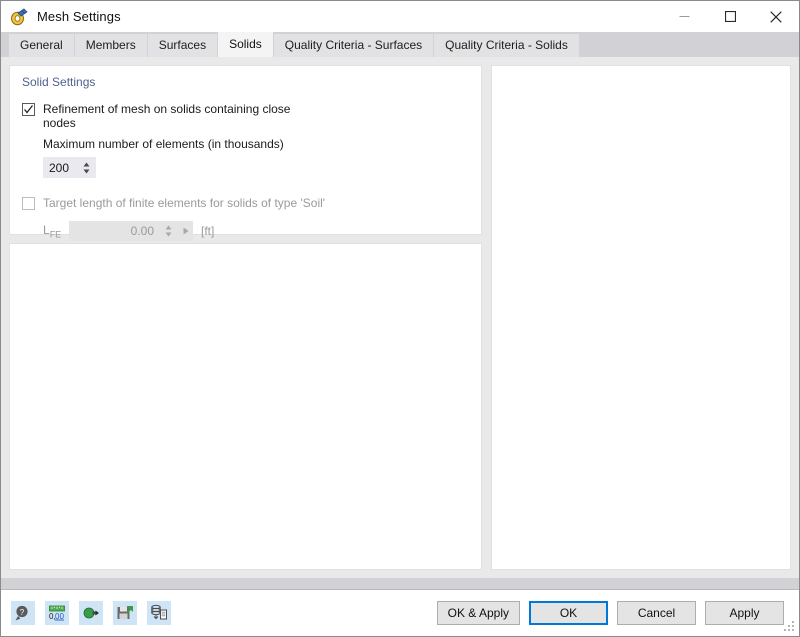  I want to click on footer-toolbar: ? 0, 00, so click(91, 613).